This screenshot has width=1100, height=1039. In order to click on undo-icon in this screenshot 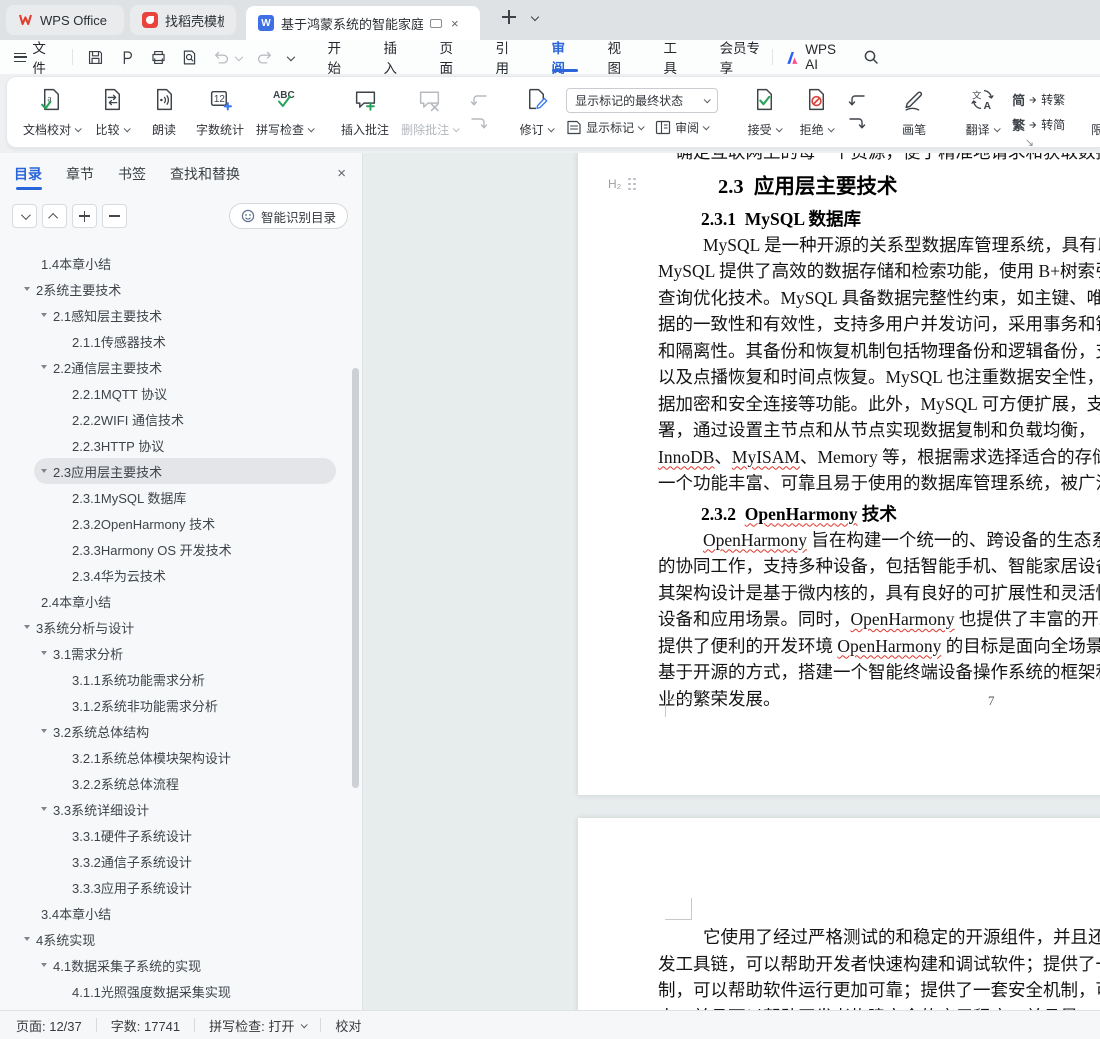, I will do `click(221, 57)`.